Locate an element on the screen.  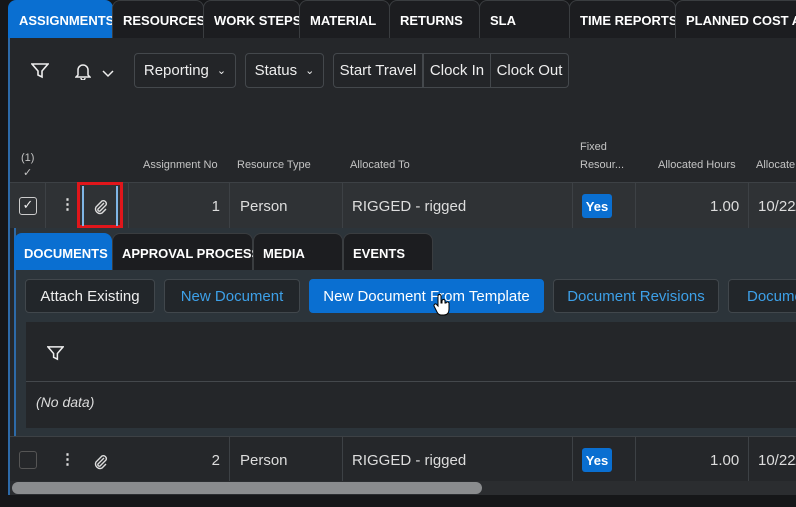
clock-in-button: Clock In is located at coordinates (457, 70).